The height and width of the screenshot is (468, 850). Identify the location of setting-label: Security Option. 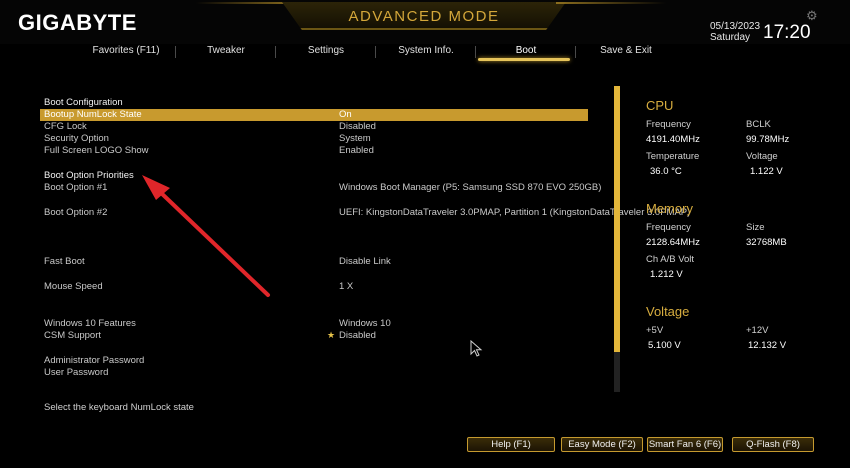
(76, 138).